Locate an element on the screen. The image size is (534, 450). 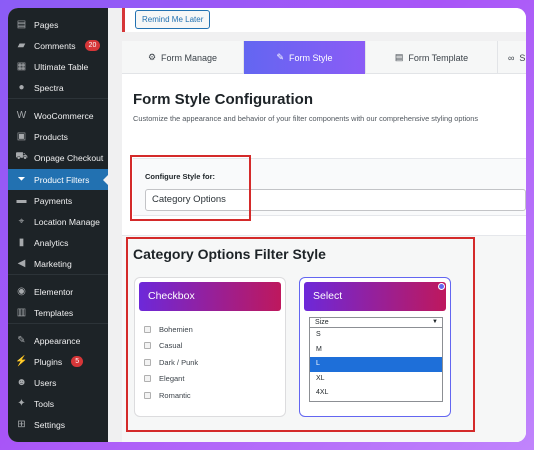
checkbox-option: Romantic is located at coordinates (171, 395).